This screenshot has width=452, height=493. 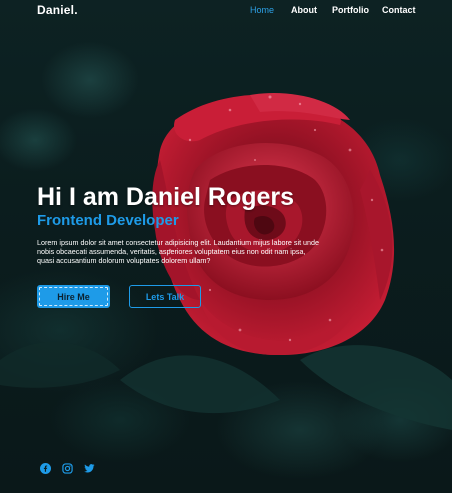 I want to click on navbar: Daniel. Home About Portfolio Contact, so click(x=226, y=10).